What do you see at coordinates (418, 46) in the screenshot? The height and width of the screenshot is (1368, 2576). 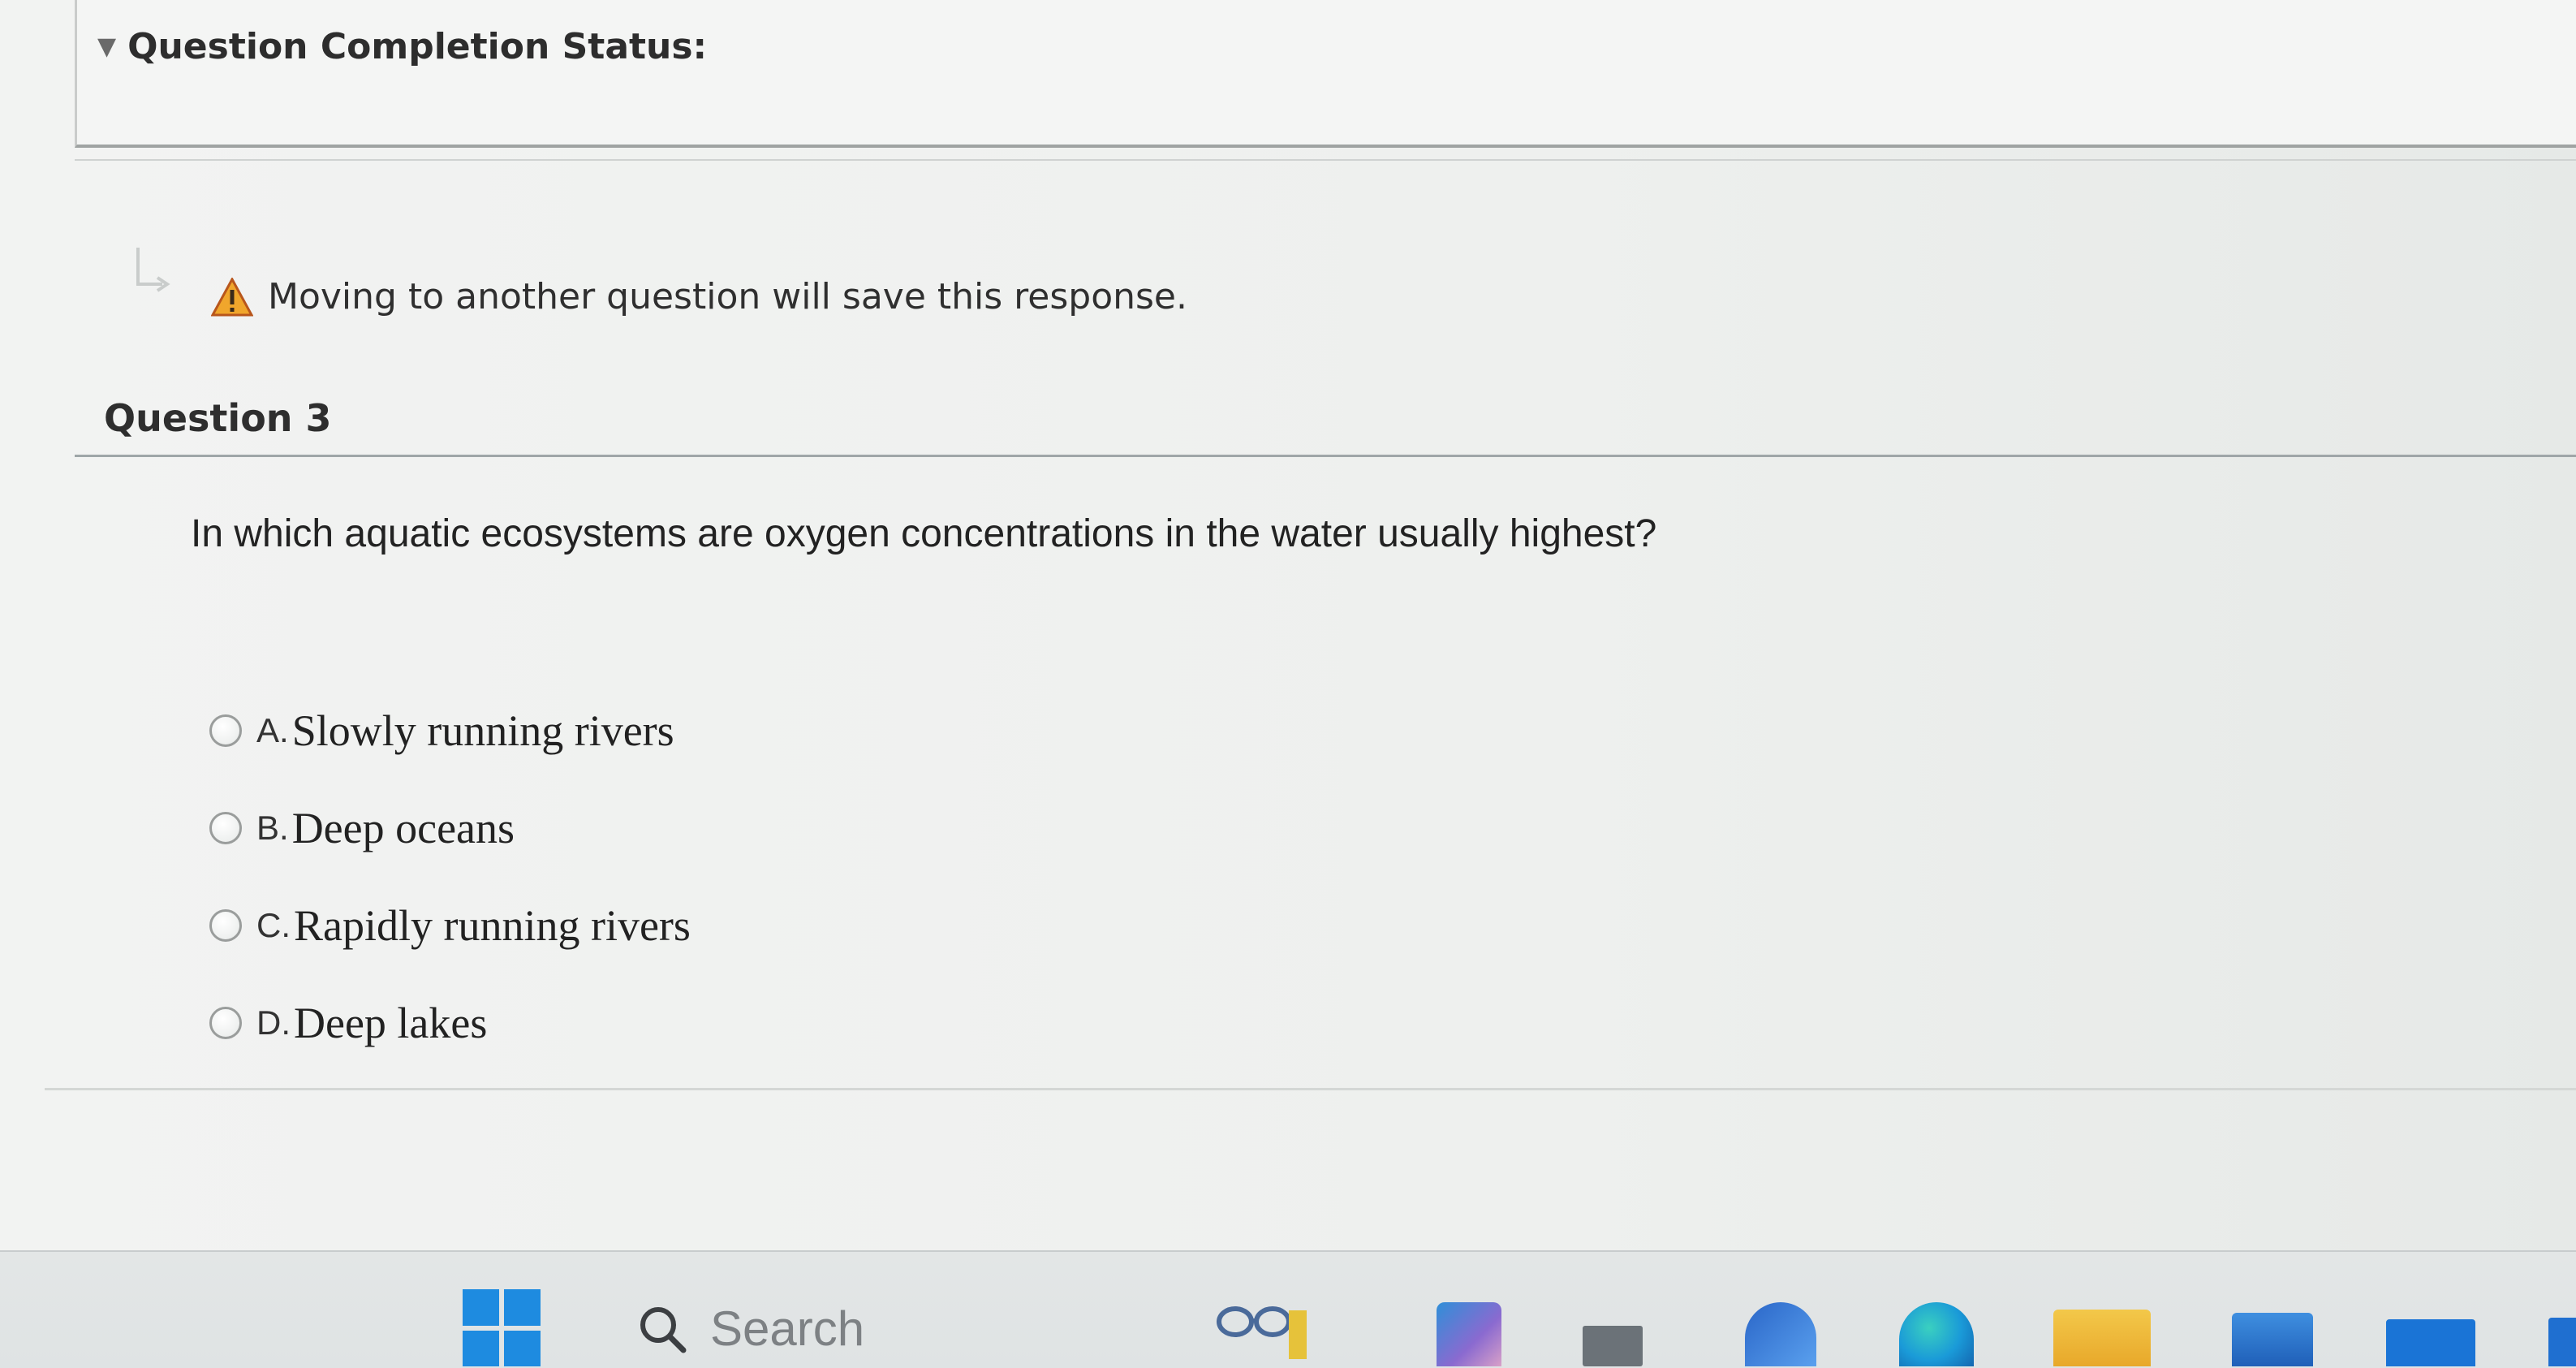 I see `completion-status-title: Question Completion Status:` at bounding box center [418, 46].